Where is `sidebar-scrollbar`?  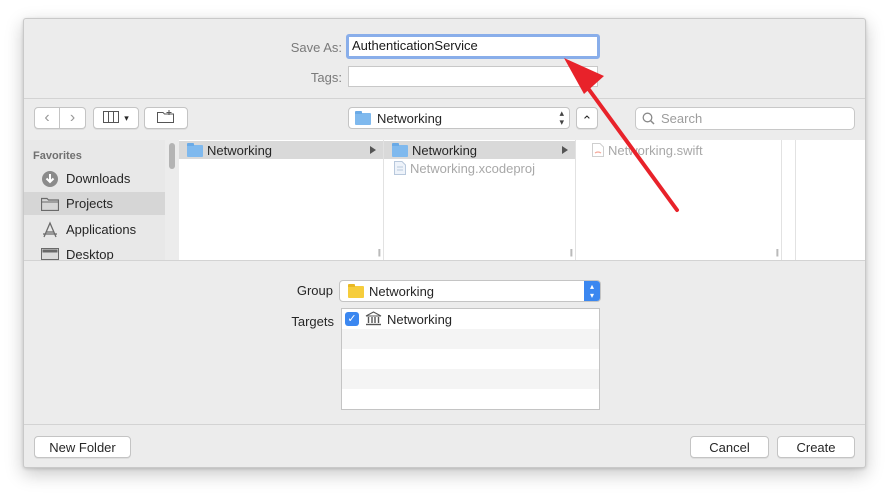
sidebar-scrollbar is located at coordinates (172, 156).